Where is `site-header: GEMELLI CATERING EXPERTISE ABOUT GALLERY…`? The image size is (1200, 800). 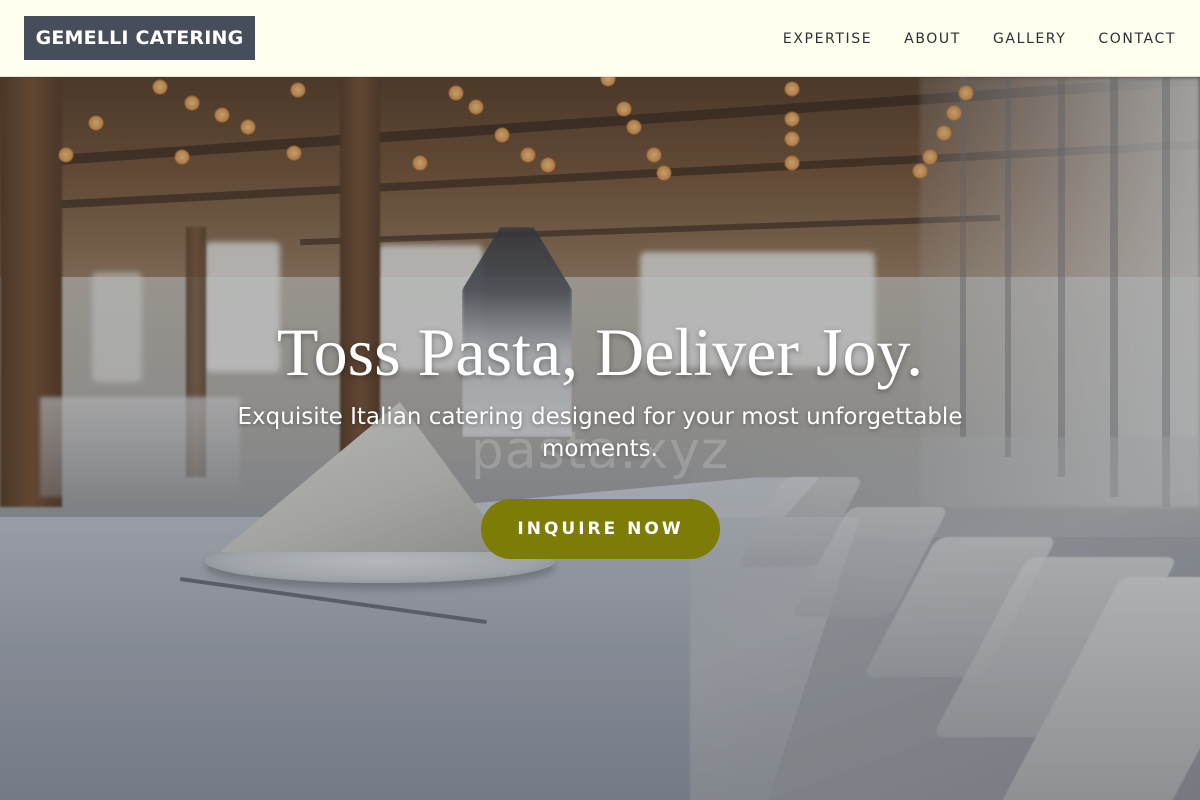 site-header: GEMELLI CATERING EXPERTISE ABOUT GALLERY… is located at coordinates (600, 38).